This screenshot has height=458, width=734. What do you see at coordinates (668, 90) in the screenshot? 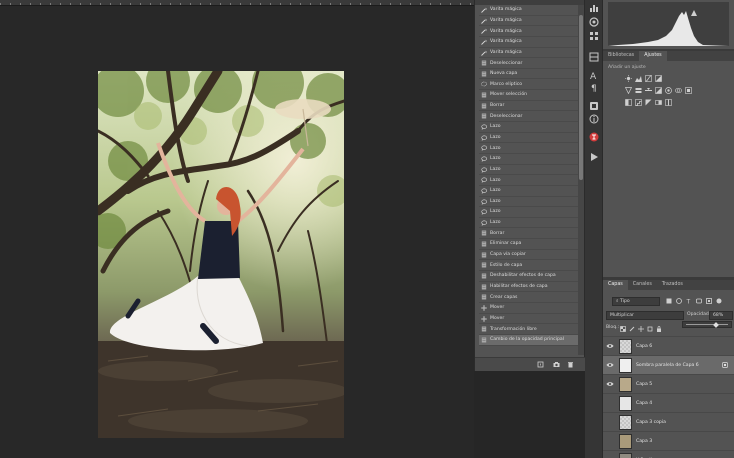
I see `photo-filter-icon` at bounding box center [668, 90].